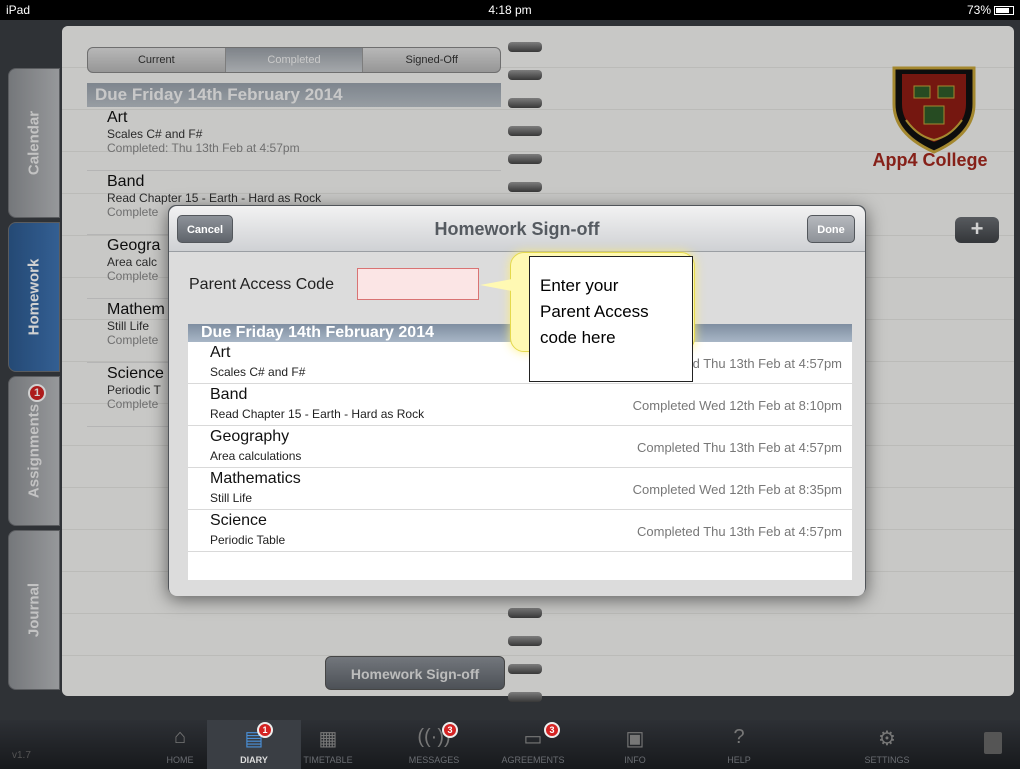 The image size is (1020, 769). I want to click on help-icon: ?, so click(739, 737).